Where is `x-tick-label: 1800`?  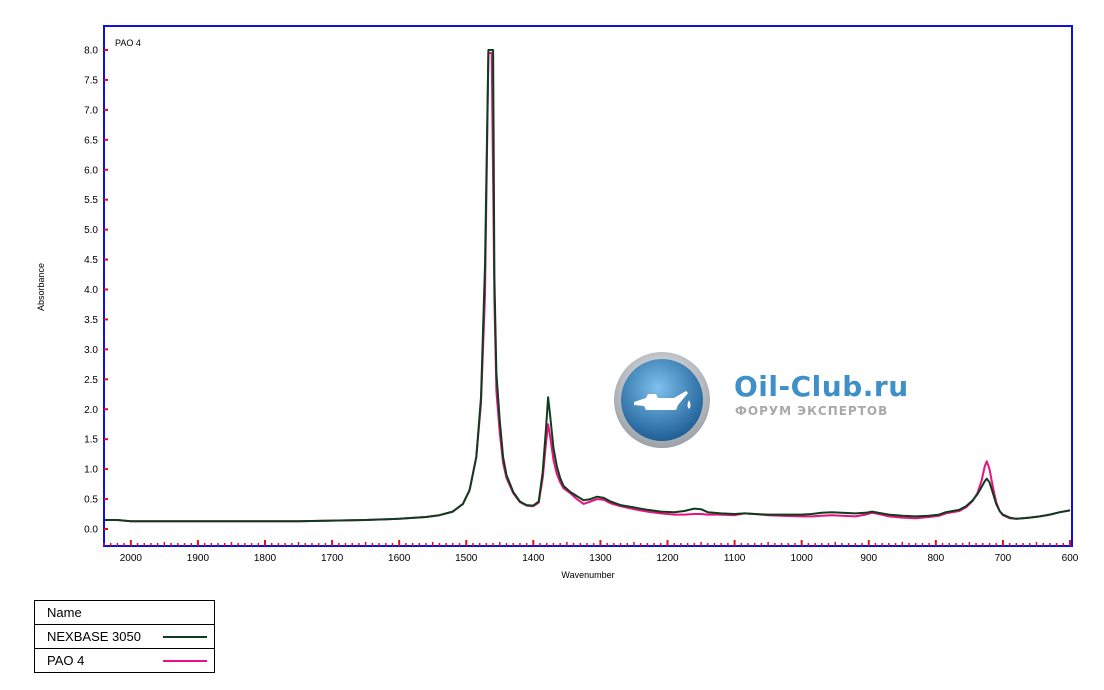
x-tick-label: 1800 is located at coordinates (265, 558).